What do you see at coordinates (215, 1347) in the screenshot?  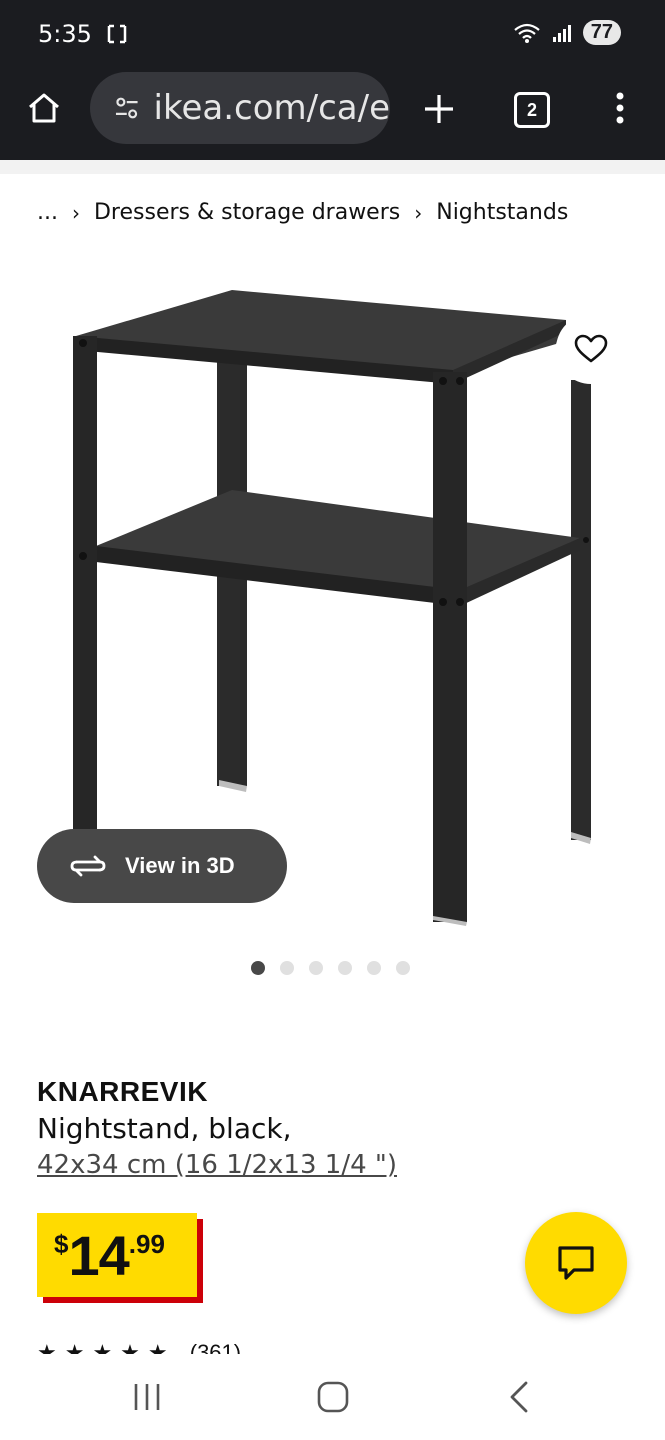 I see `rating-count: (361)` at bounding box center [215, 1347].